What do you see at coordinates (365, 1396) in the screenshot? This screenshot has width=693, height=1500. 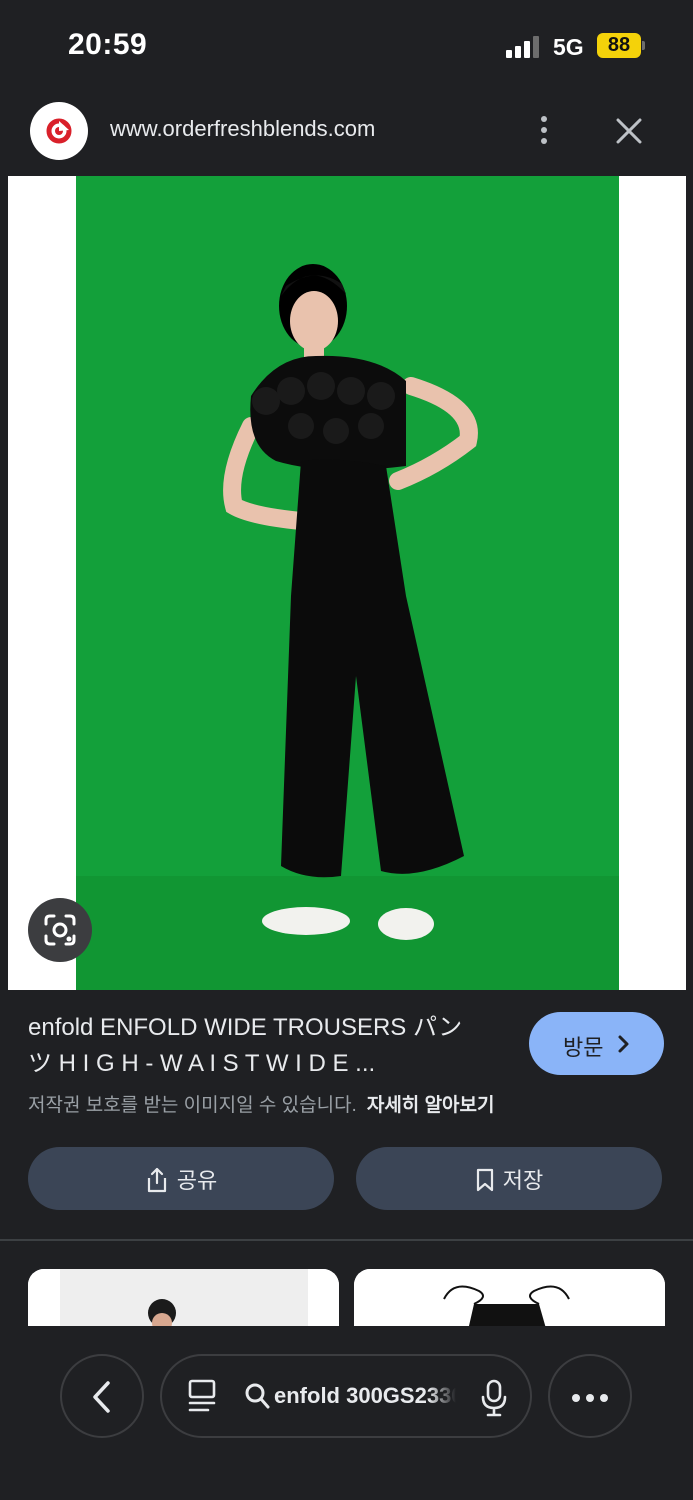 I see `search-query: enfold 300GS2330` at bounding box center [365, 1396].